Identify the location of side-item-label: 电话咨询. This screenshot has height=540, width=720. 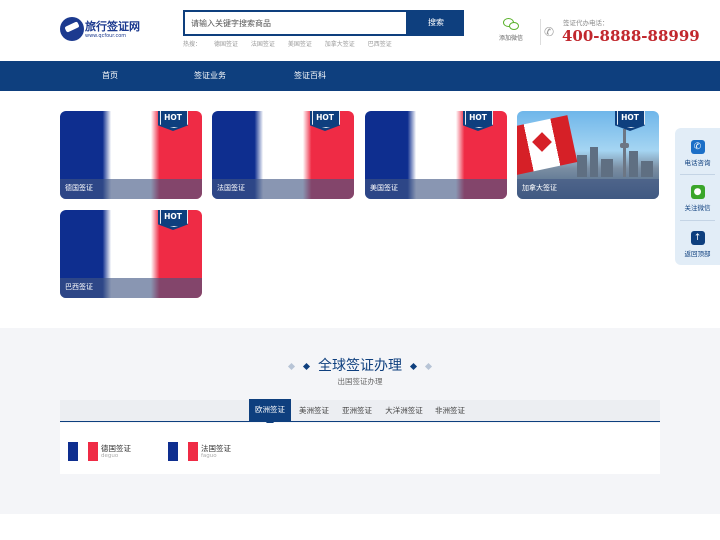
(697, 163).